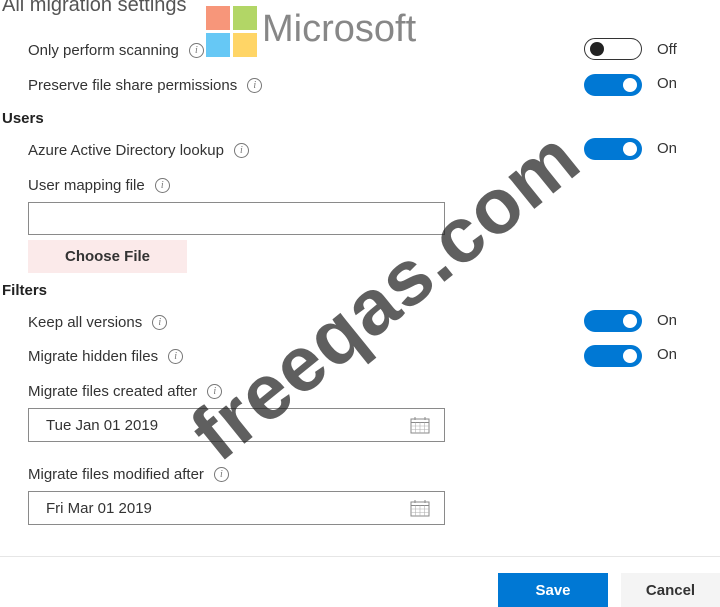 The width and height of the screenshot is (720, 607). What do you see at coordinates (99, 508) in the screenshot?
I see `modified-after-value: Fri Mar 01 2019` at bounding box center [99, 508].